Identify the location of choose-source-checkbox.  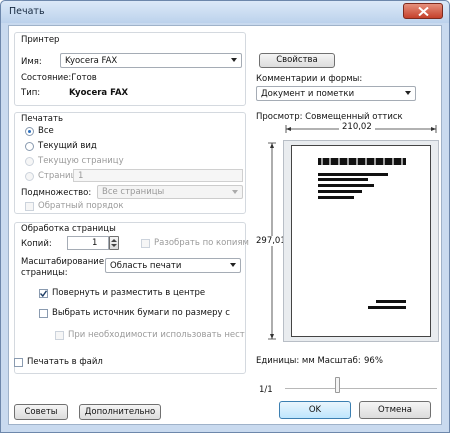
(43, 313).